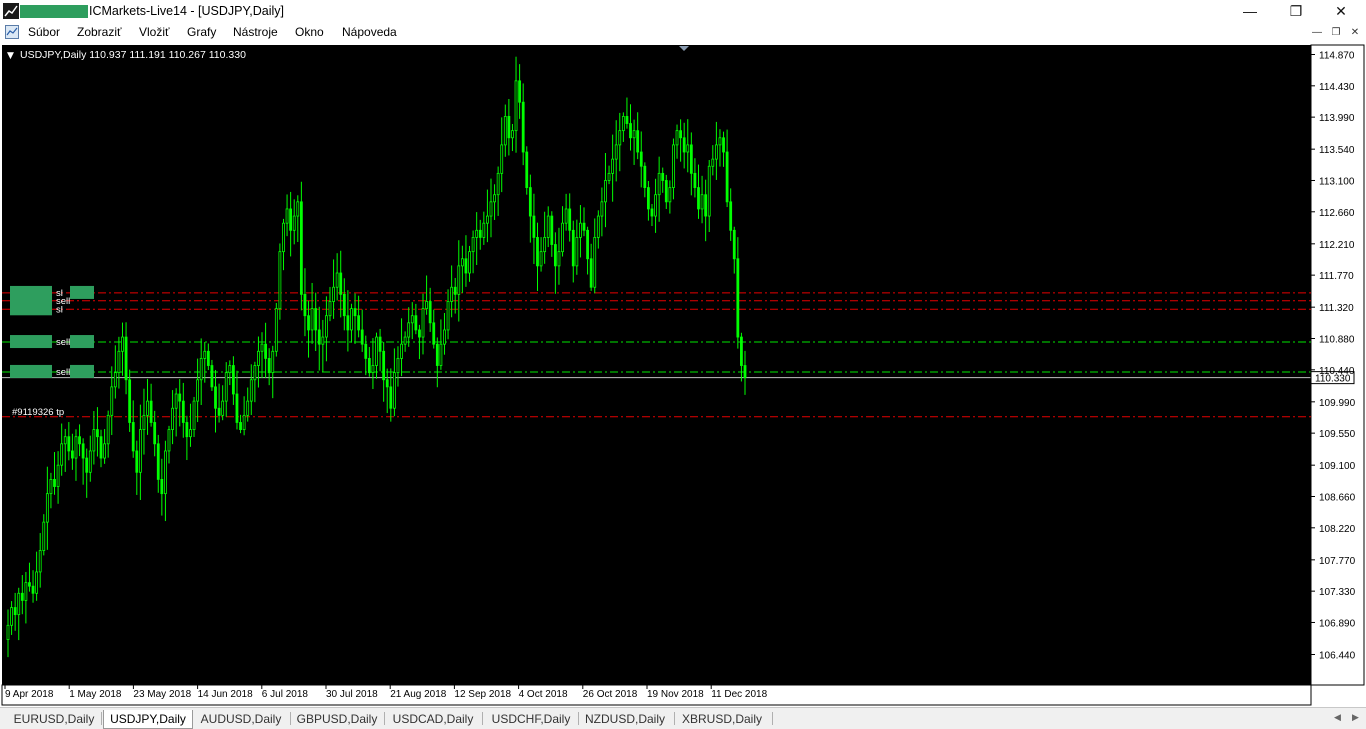 The height and width of the screenshot is (729, 1366). Describe the element at coordinates (44, 32) in the screenshot. I see `menu-file: Súbor` at that location.